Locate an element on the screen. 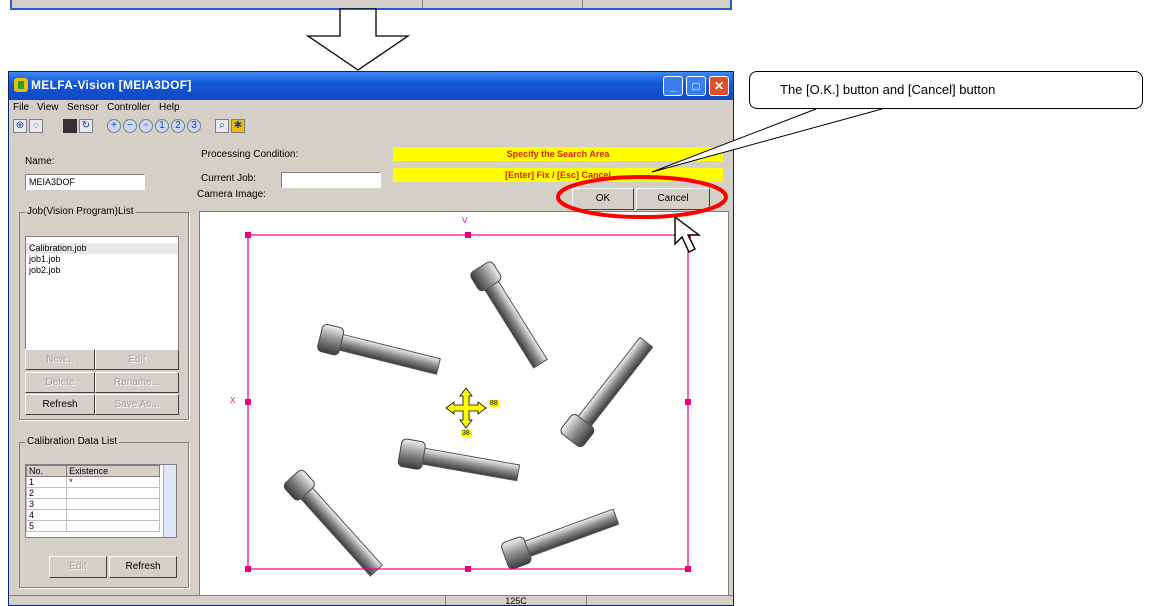 The width and height of the screenshot is (1156, 606). status-bar-cell: 125C is located at coordinates (516, 600).